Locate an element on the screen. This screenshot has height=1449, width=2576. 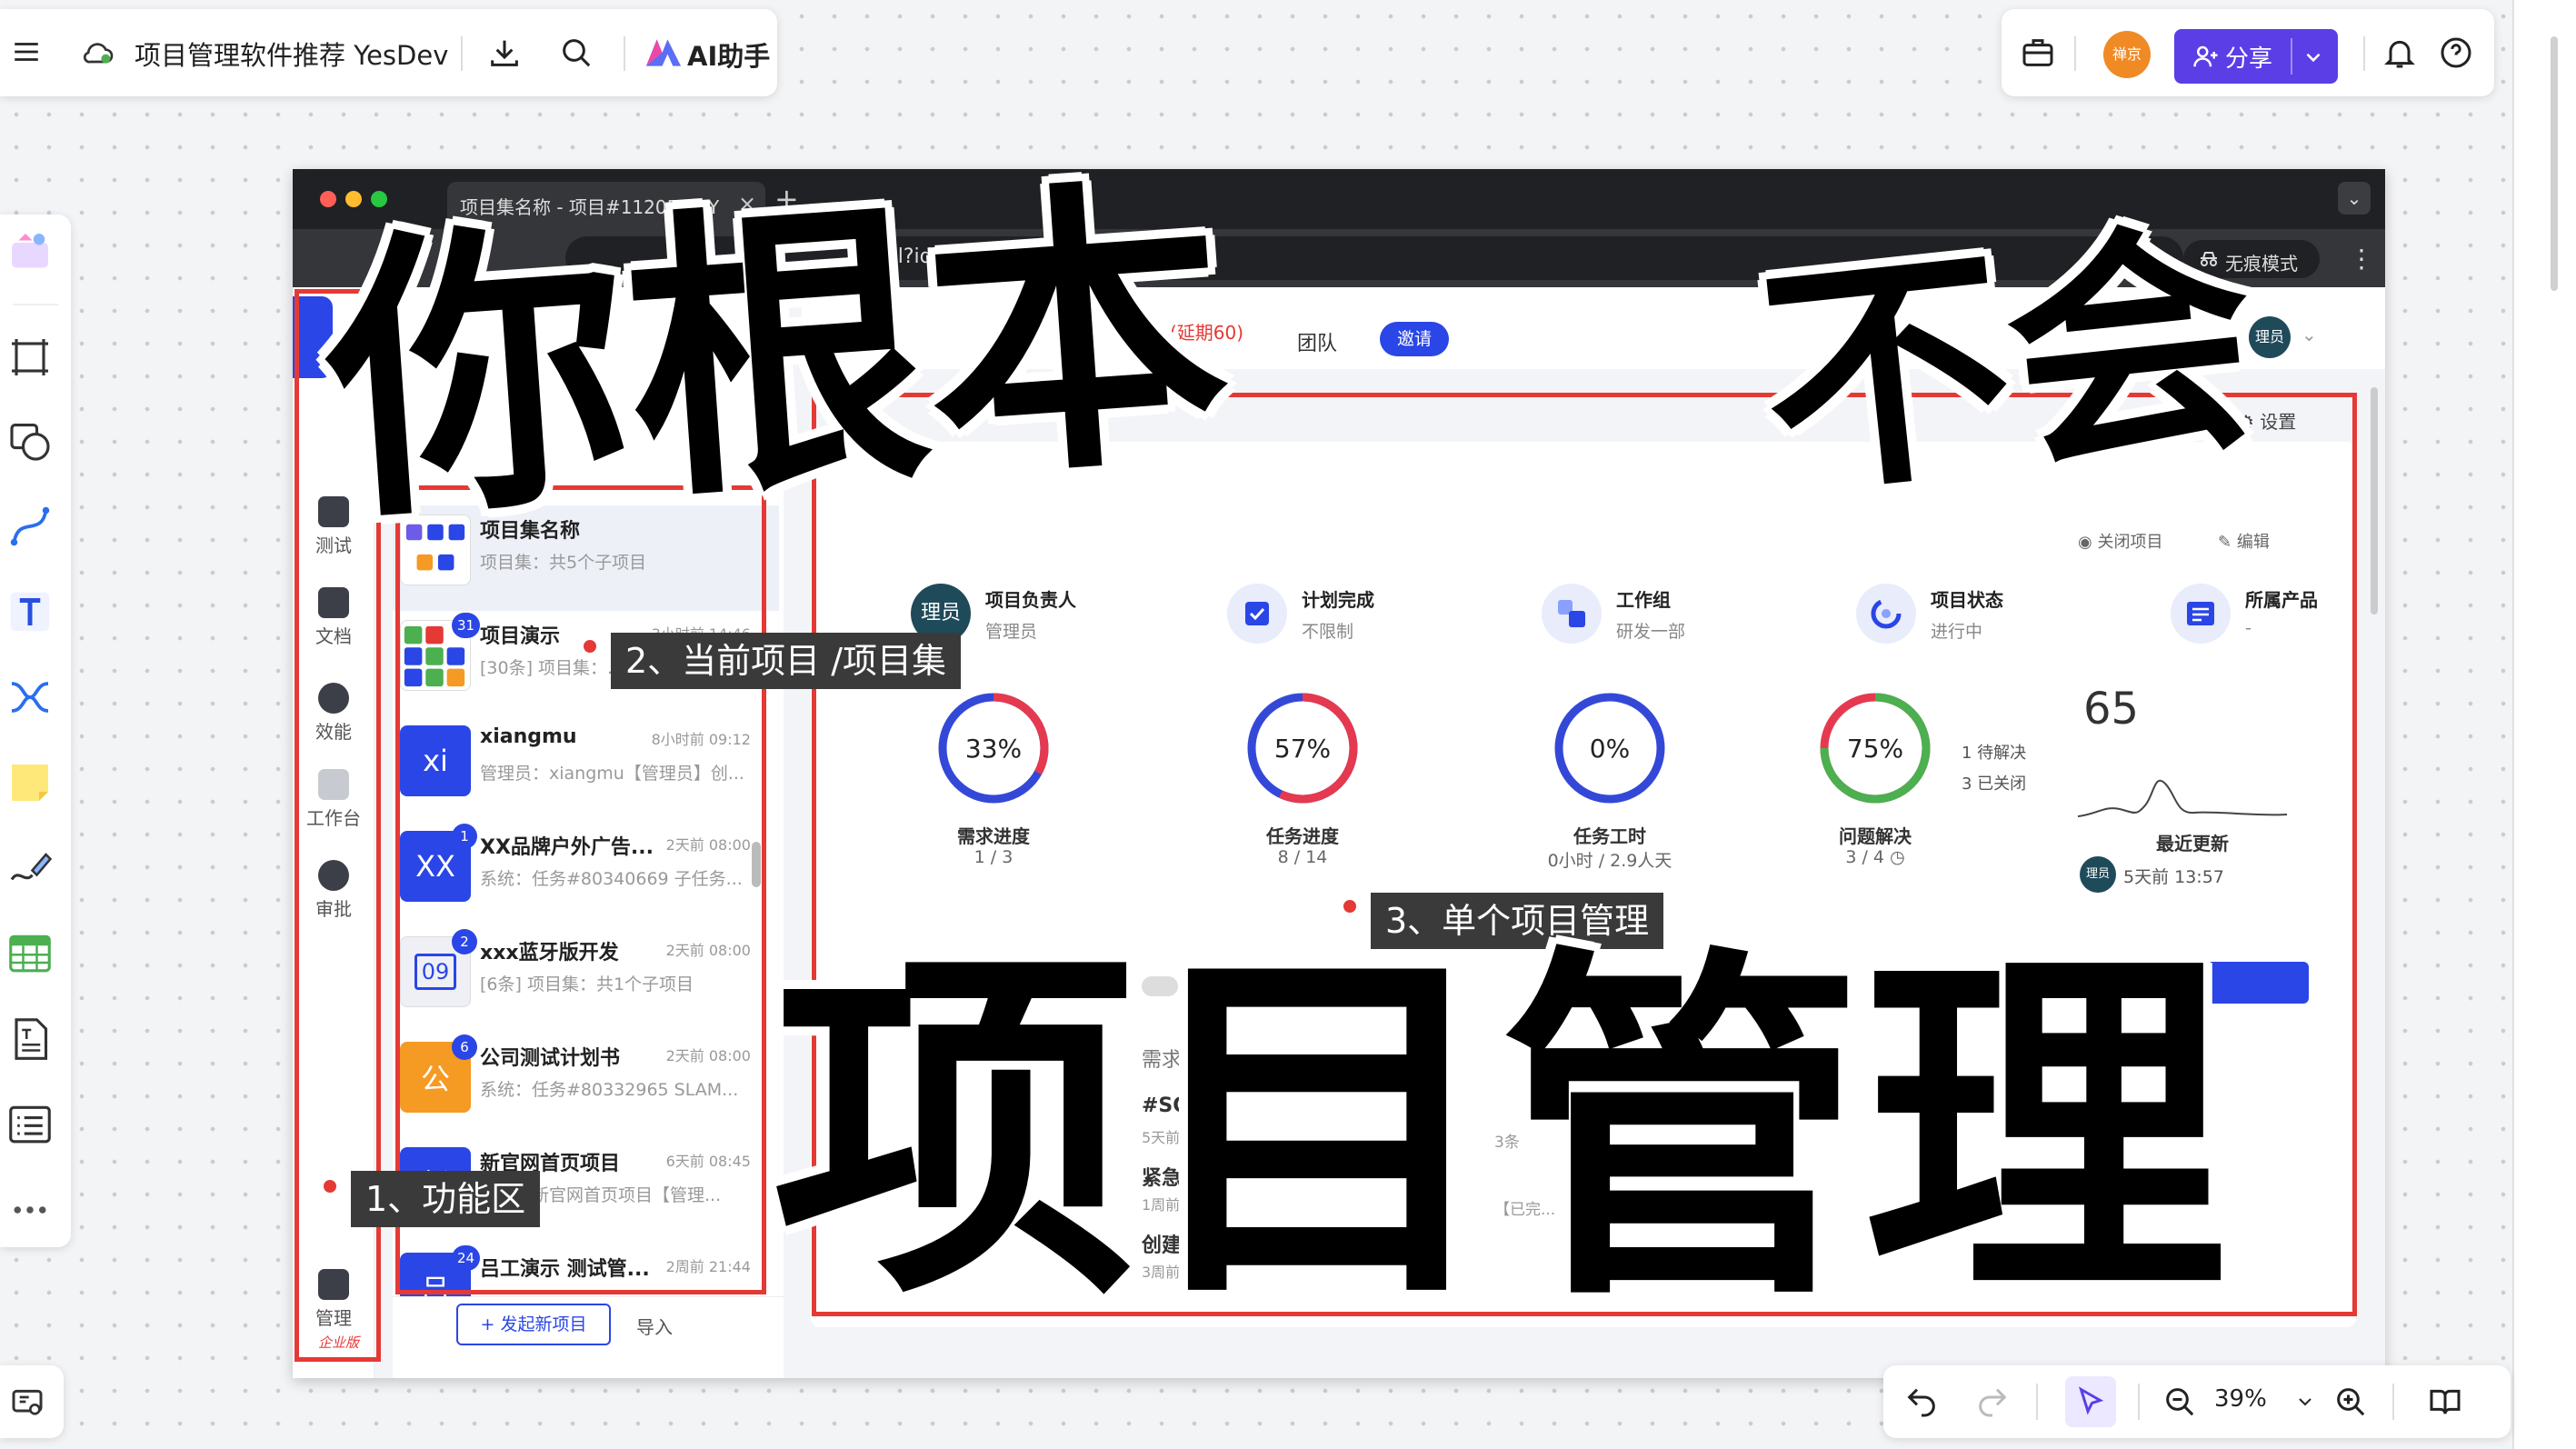
ai-logo-icon is located at coordinates (664, 52).